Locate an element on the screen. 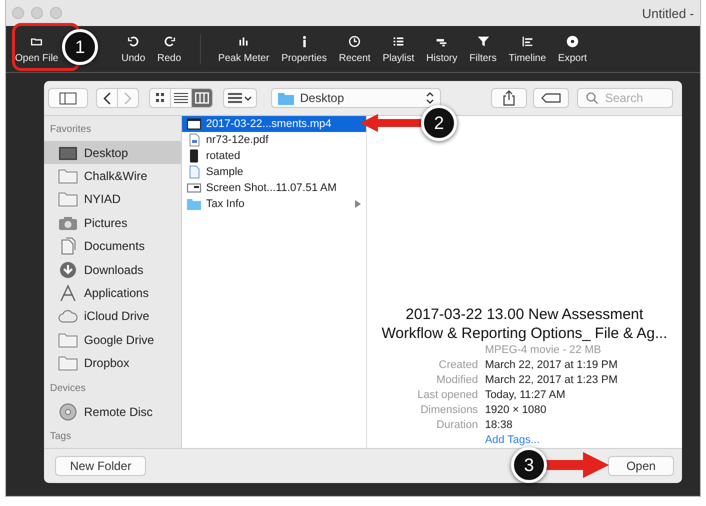  tag-button is located at coordinates (551, 98).